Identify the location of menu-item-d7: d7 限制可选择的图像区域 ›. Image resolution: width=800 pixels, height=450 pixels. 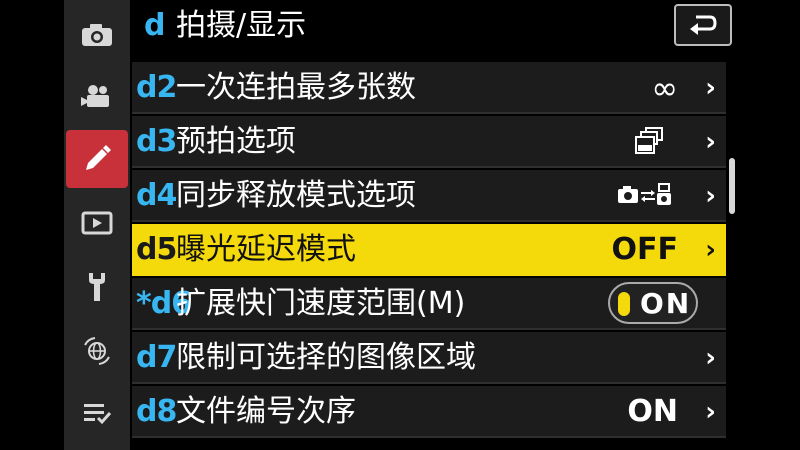
(429, 358).